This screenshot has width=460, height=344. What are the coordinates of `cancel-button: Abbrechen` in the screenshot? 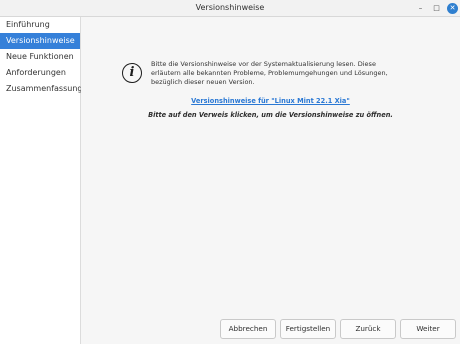 It's located at (248, 329).